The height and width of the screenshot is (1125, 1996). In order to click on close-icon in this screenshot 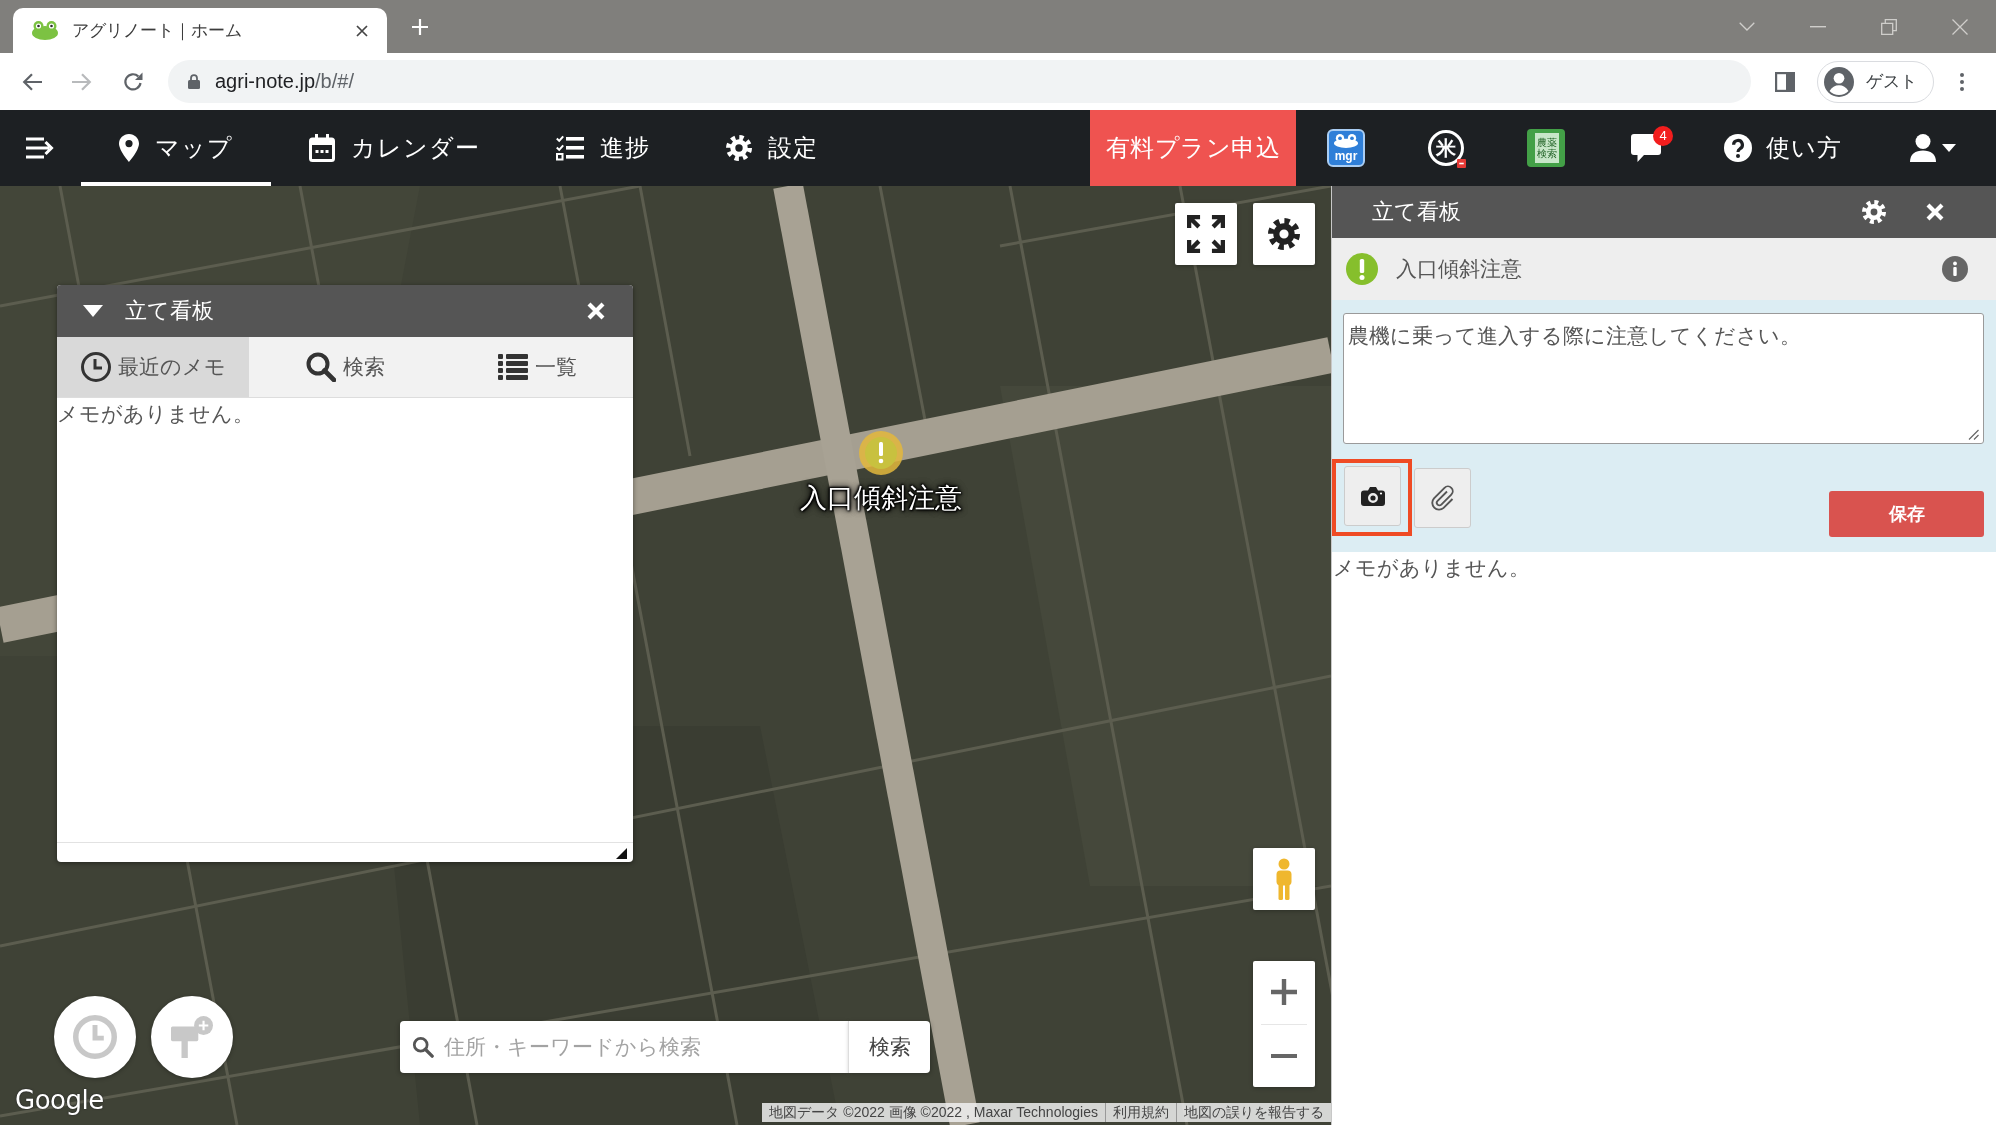, I will do `click(362, 30)`.